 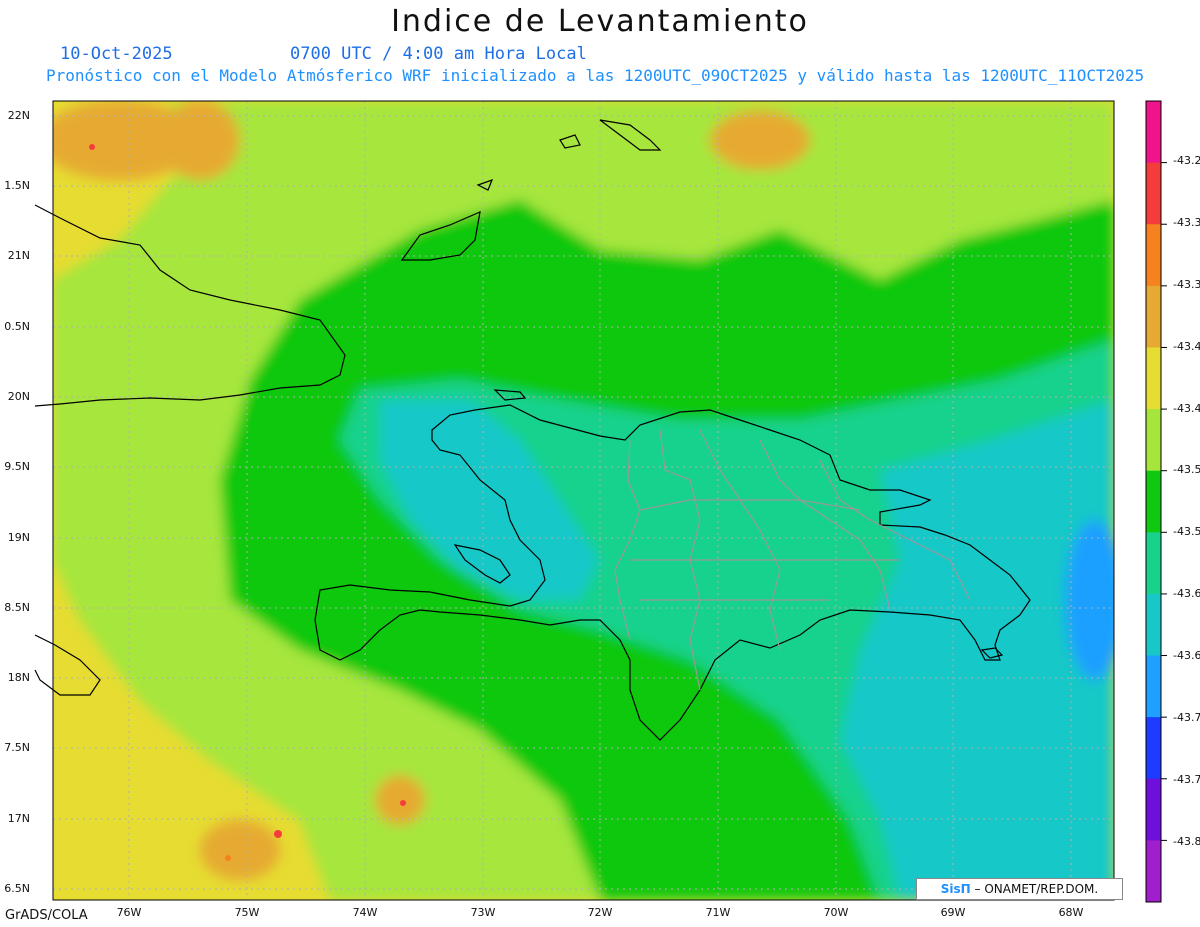 I want to click on y-label-21n: 21N, so click(x=18, y=255).